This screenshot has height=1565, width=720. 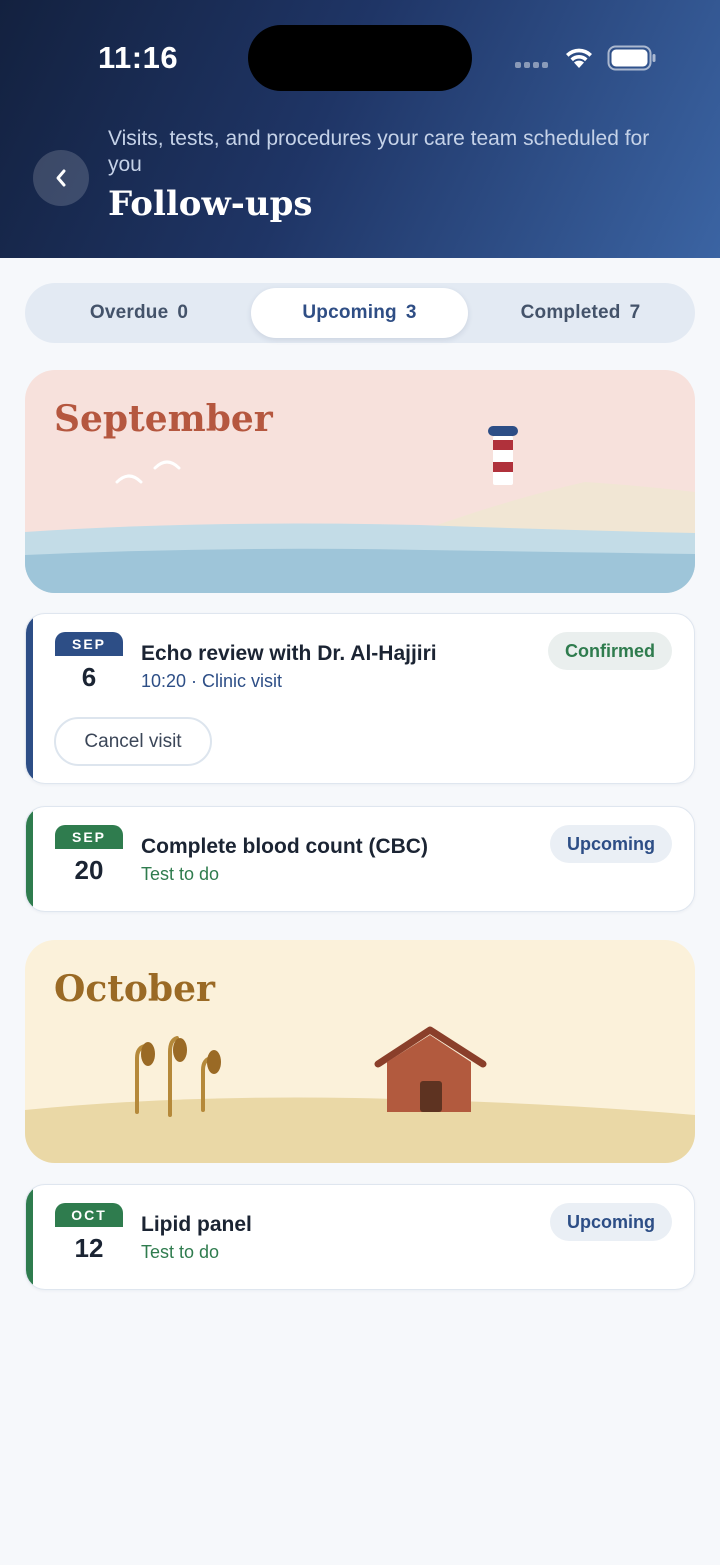 I want to click on month-banner-october: October, so click(x=360, y=1051).